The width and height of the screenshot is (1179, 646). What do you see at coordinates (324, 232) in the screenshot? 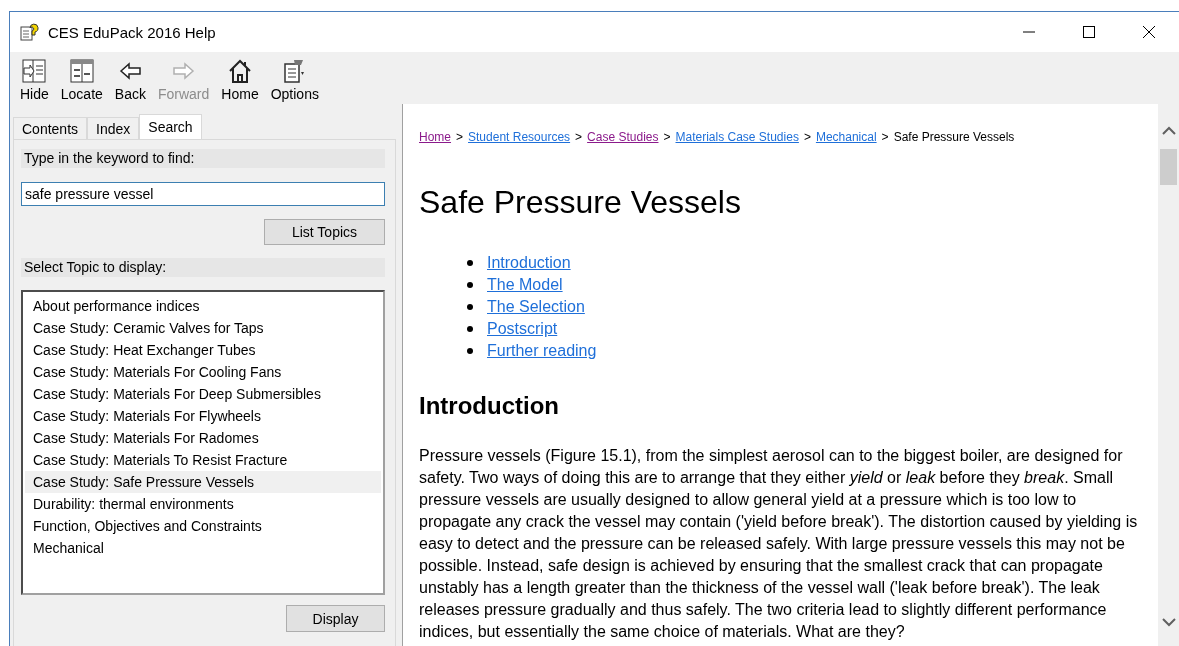
I see `list-topics-button: List Topics` at bounding box center [324, 232].